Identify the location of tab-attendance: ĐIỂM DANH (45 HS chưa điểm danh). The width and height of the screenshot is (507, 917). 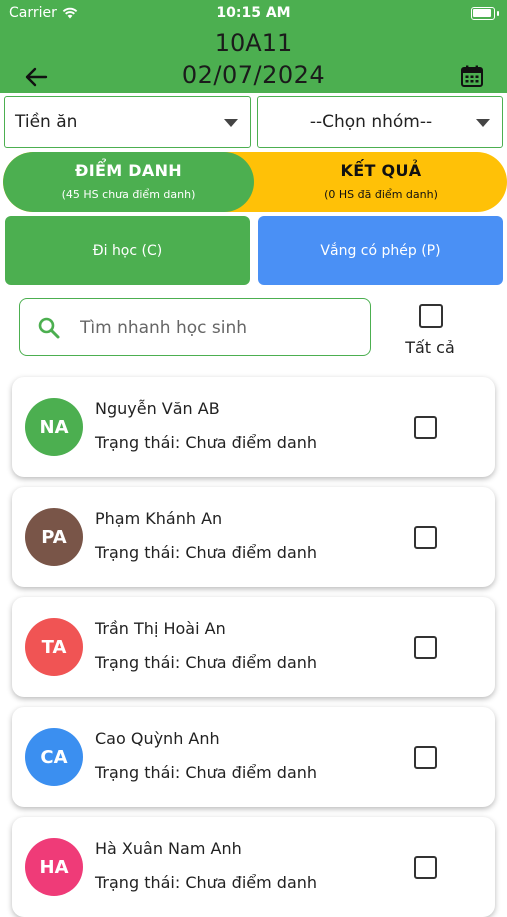
(128, 182).